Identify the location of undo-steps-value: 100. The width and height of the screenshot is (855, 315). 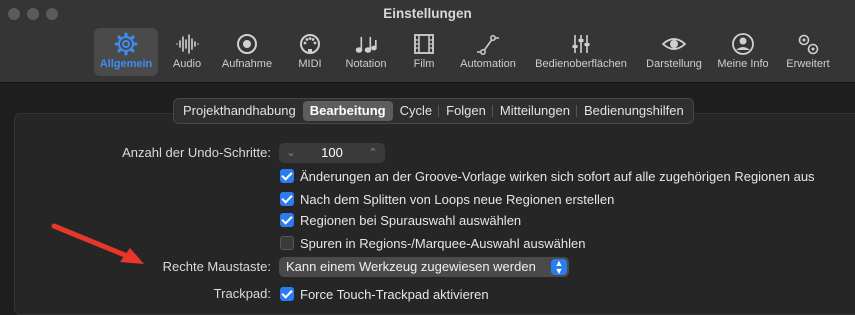
(332, 153).